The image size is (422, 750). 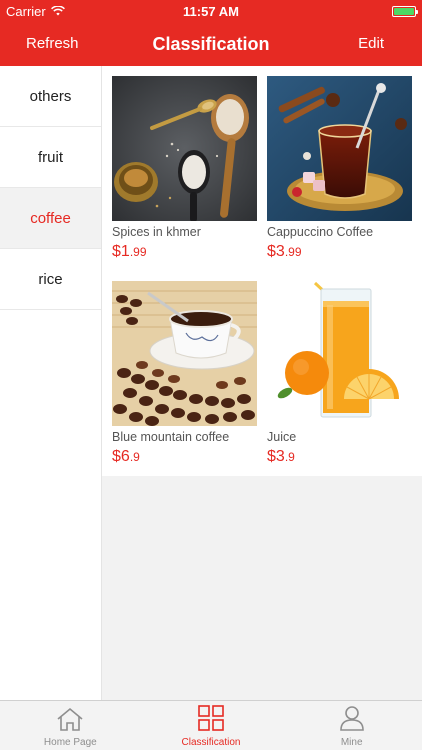 What do you see at coordinates (284, 251) in the screenshot?
I see `product-price: $3.99` at bounding box center [284, 251].